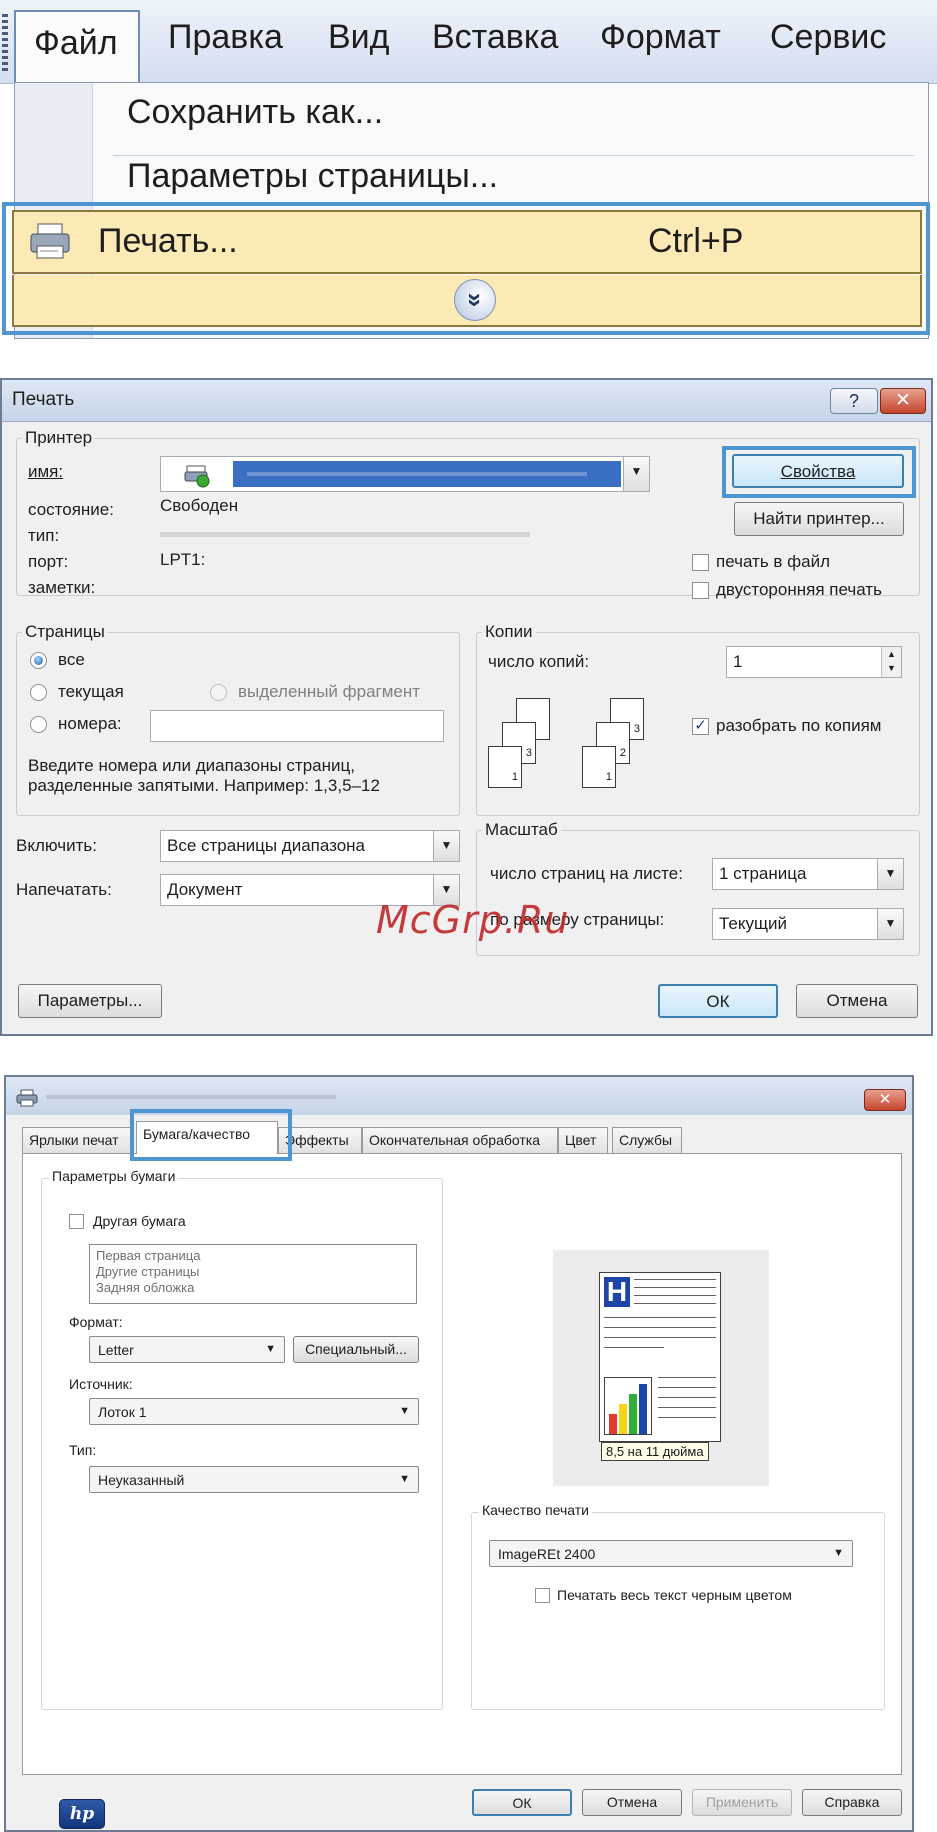  What do you see at coordinates (520, 744) in the screenshot?
I see `uncollated-pages-icon: 3 1` at bounding box center [520, 744].